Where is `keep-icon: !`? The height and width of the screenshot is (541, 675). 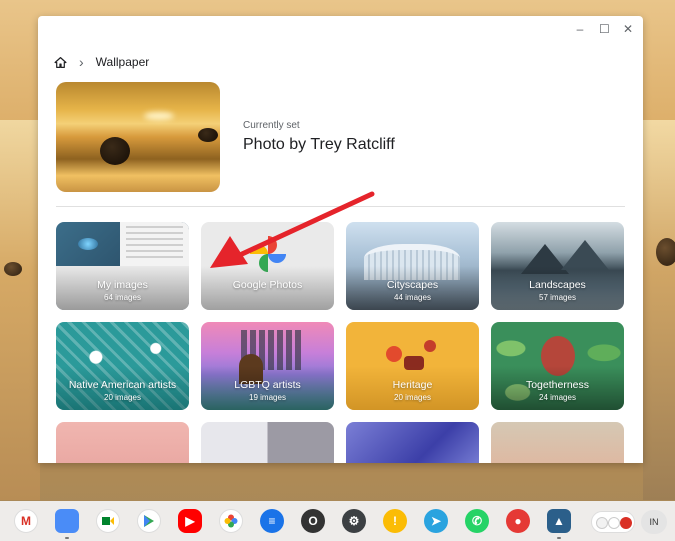
keep-icon: ! is located at coordinates (395, 521).